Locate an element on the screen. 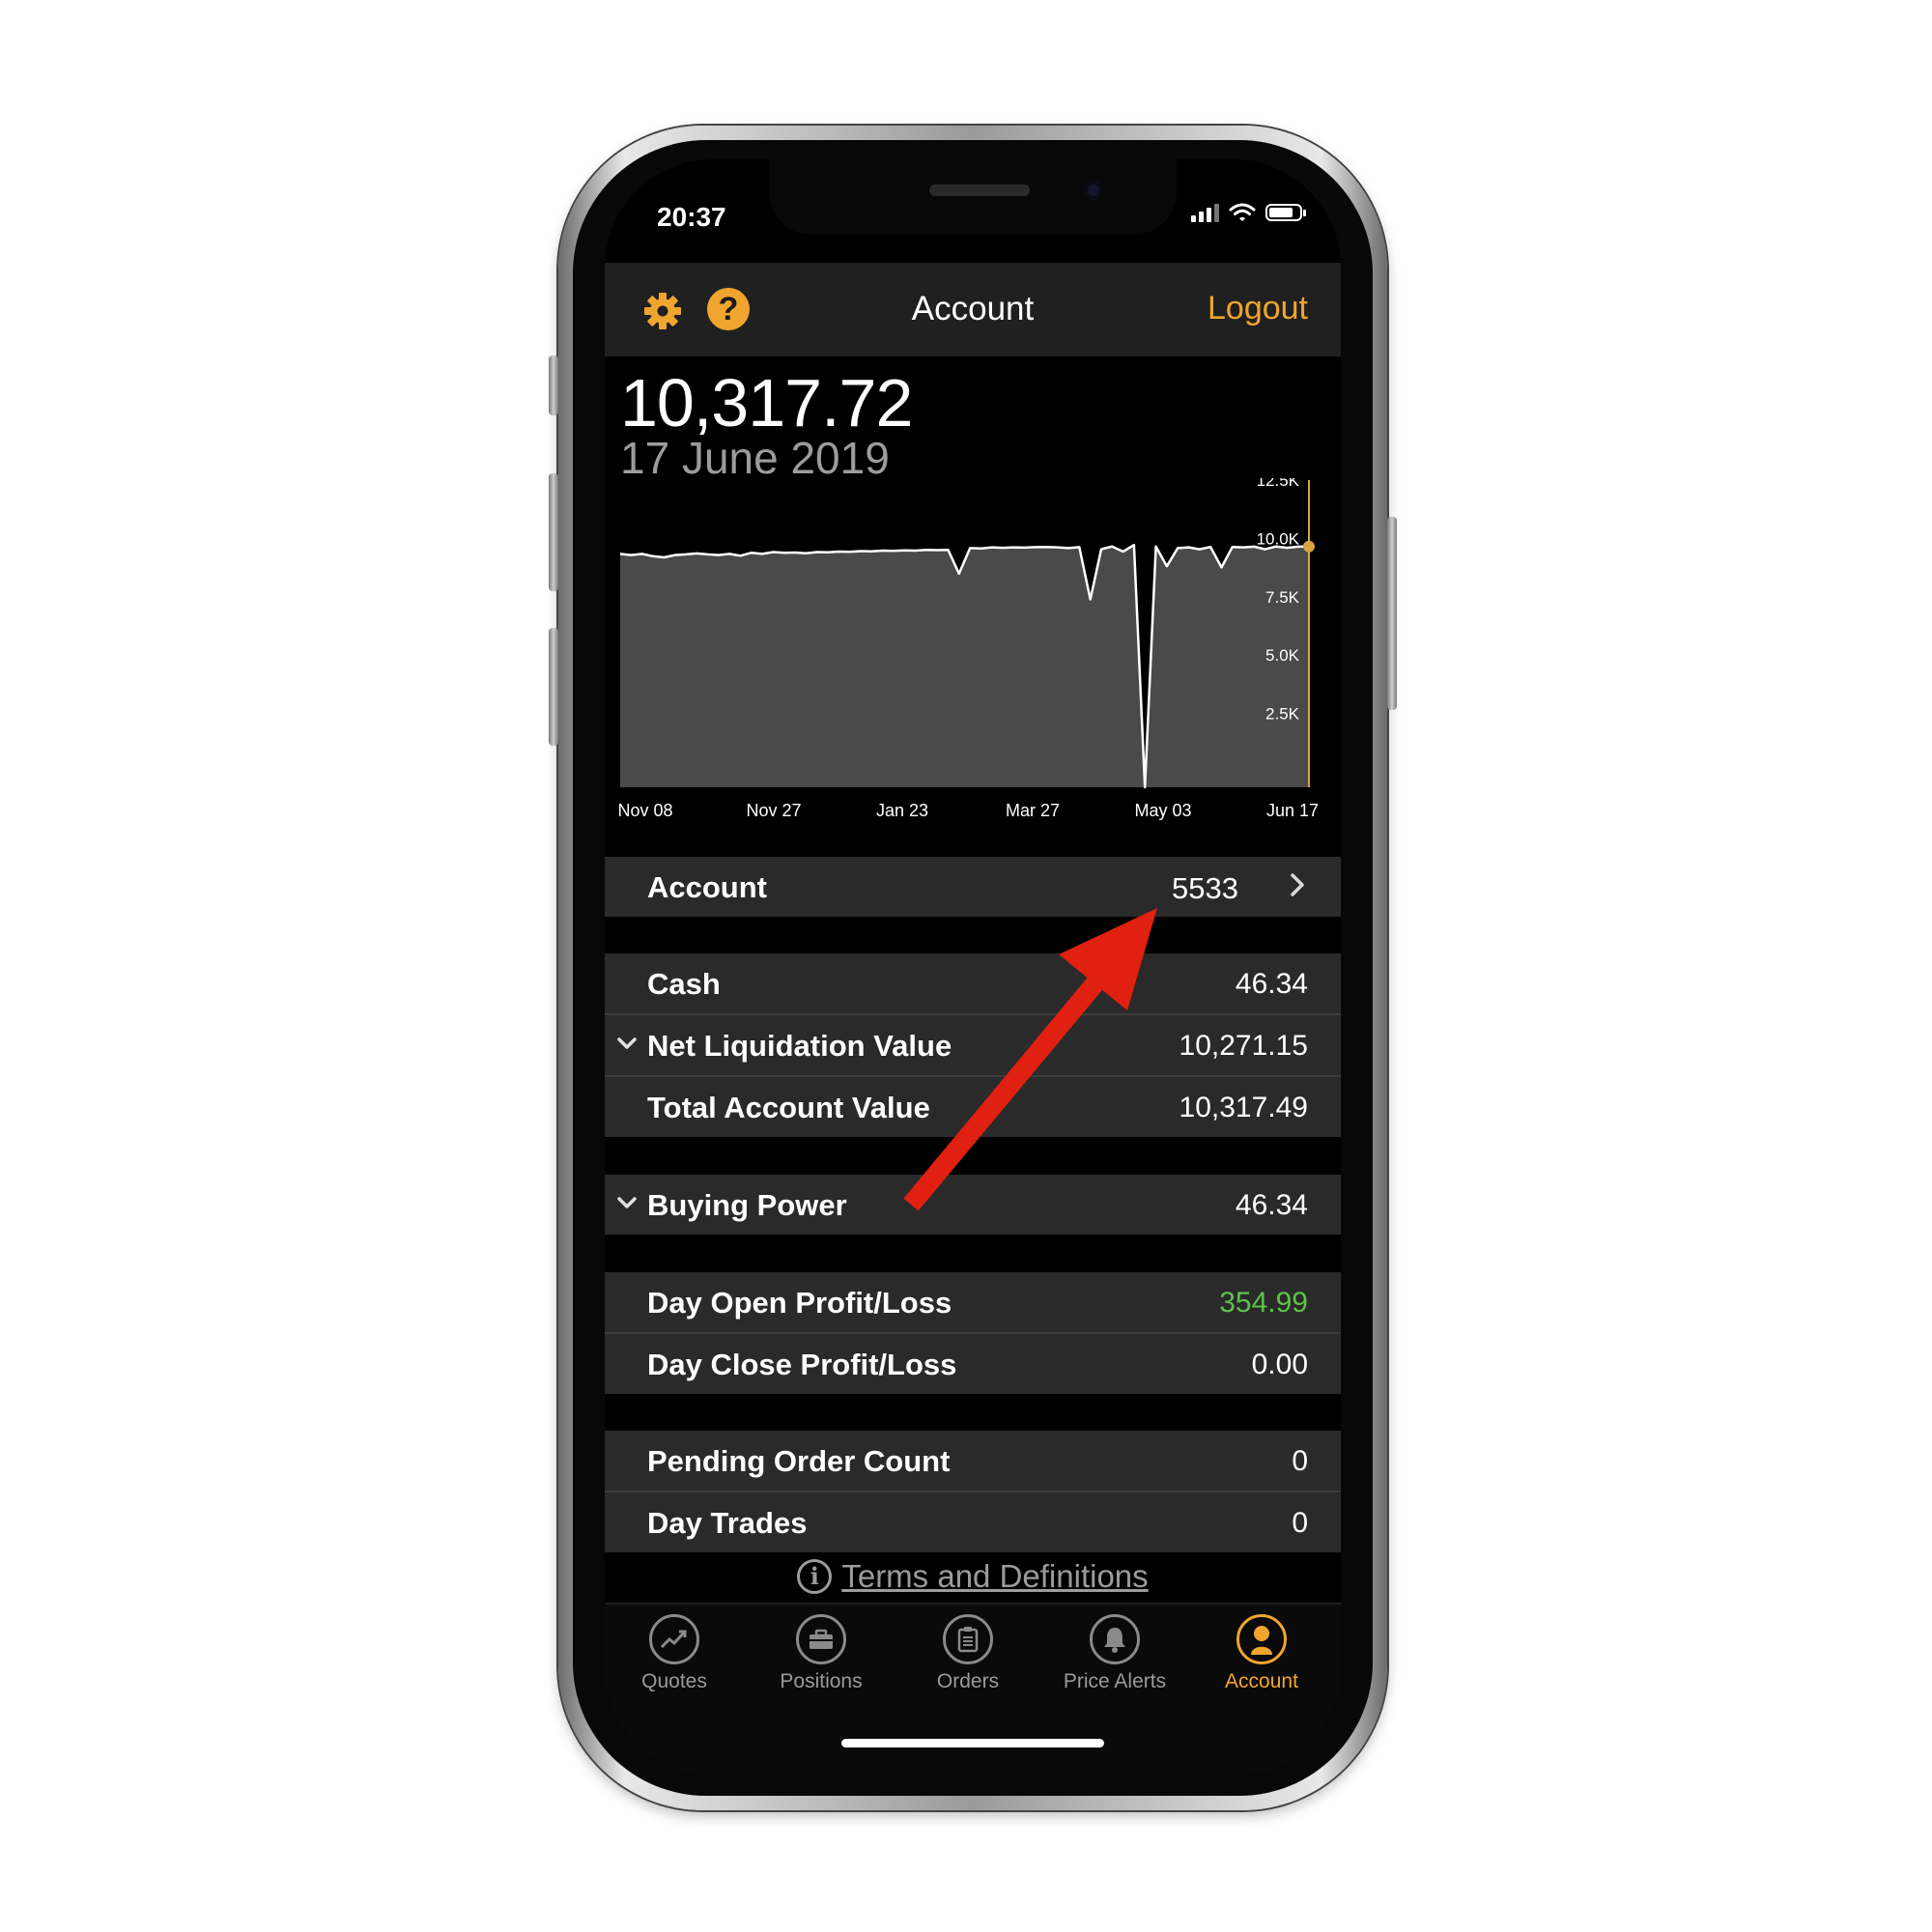 The height and width of the screenshot is (1932, 1932). chevron-right-icon is located at coordinates (1297, 884).